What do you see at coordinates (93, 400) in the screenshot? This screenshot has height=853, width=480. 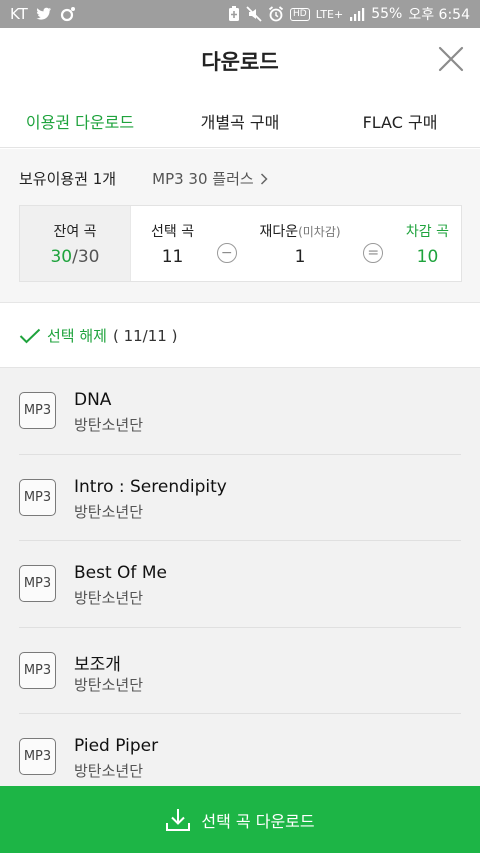 I see `song-title: DNA` at bounding box center [93, 400].